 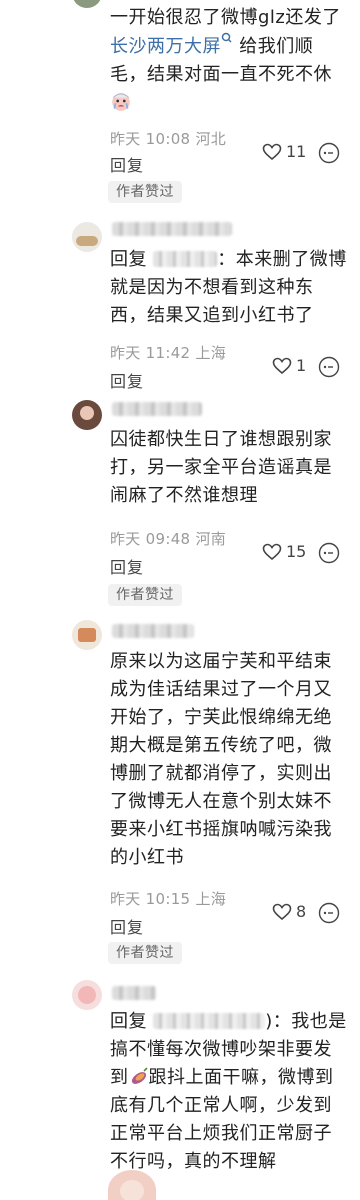 I want to click on crying-face-emoji, so click(x=121, y=102).